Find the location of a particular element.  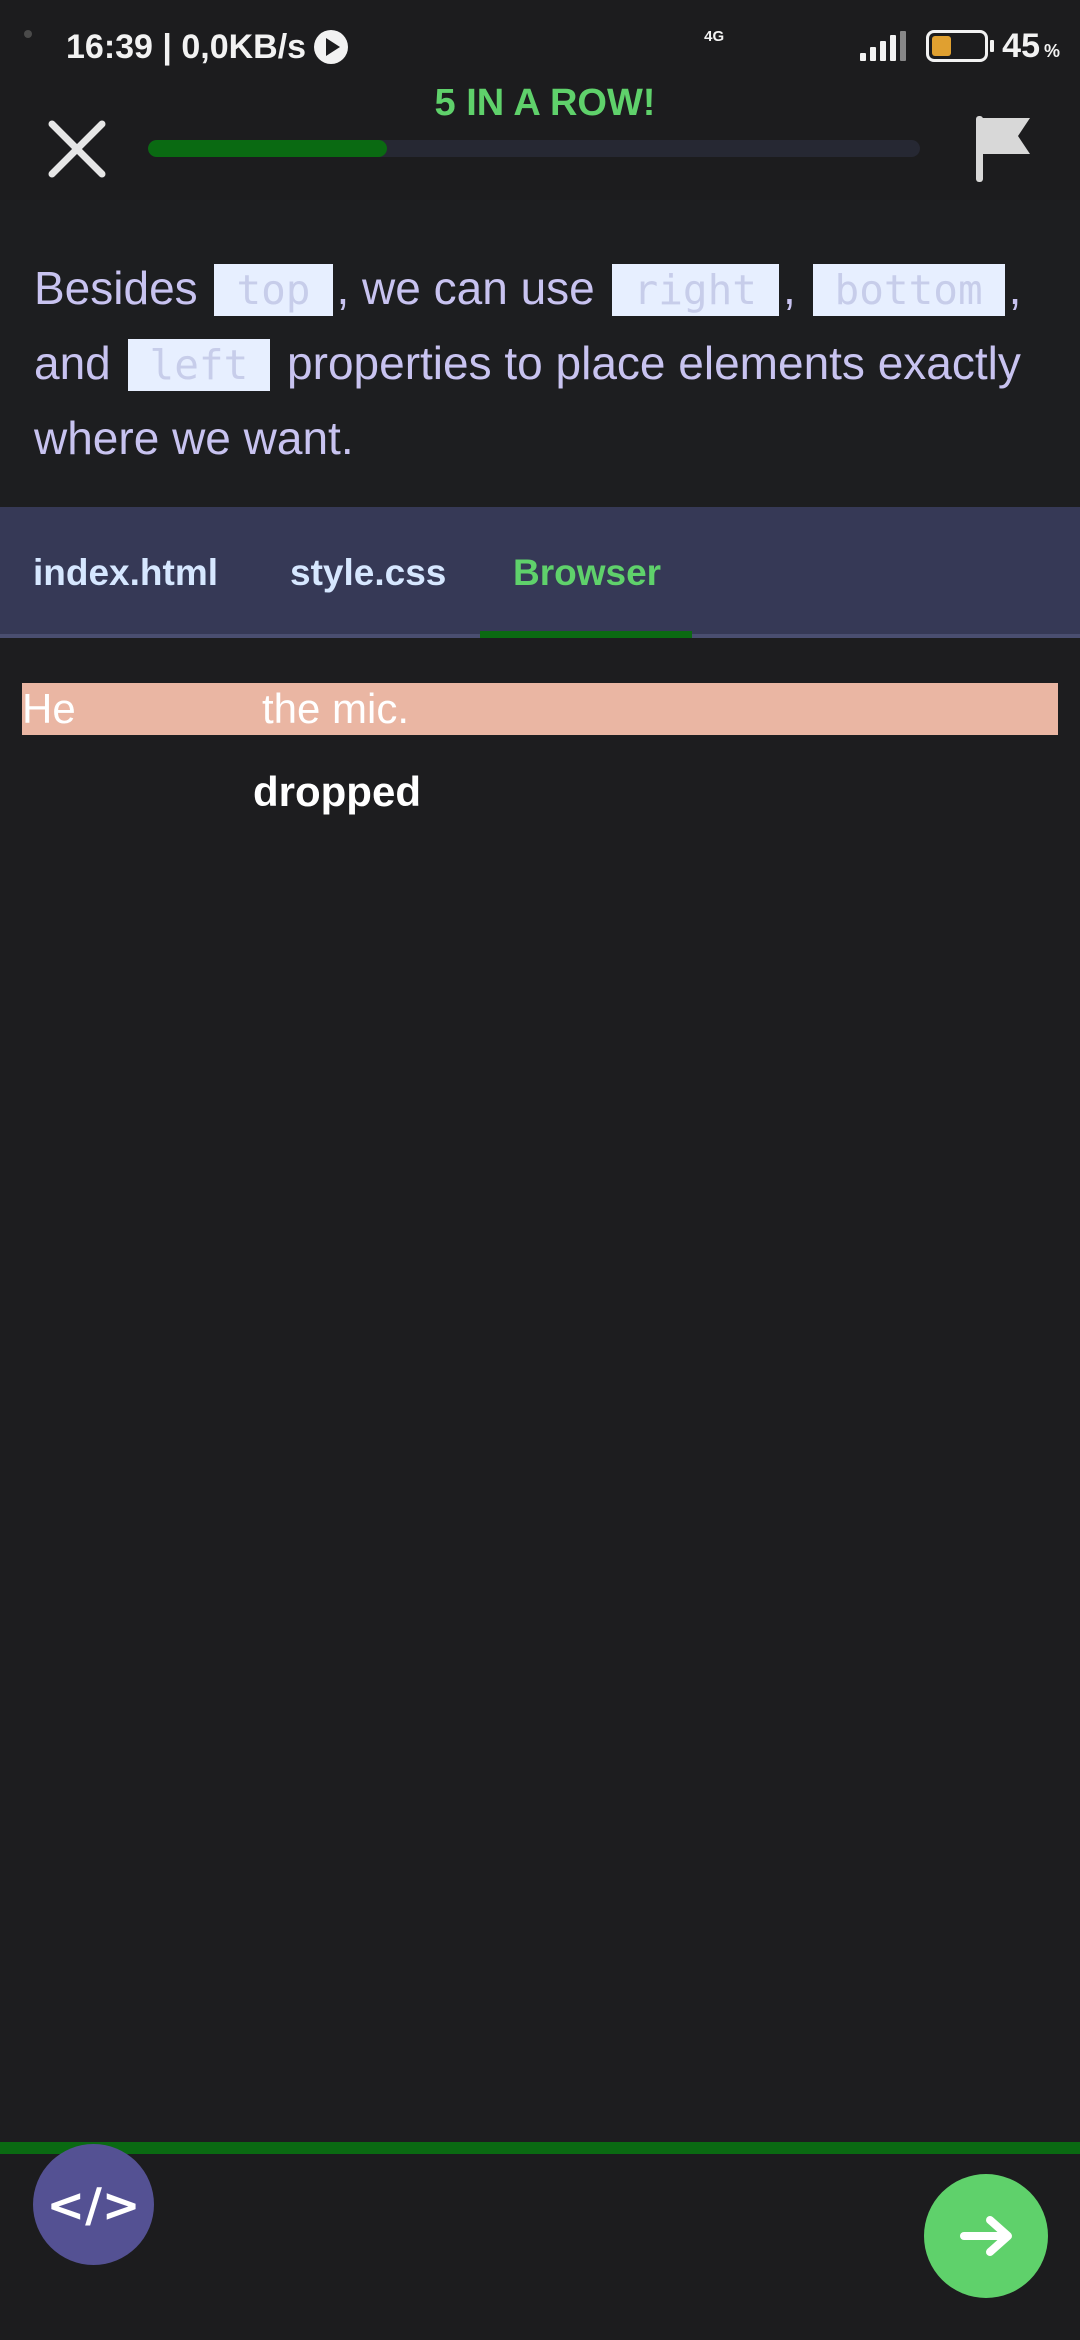

status-icons: 4G 45% is located at coordinates (882, 46).